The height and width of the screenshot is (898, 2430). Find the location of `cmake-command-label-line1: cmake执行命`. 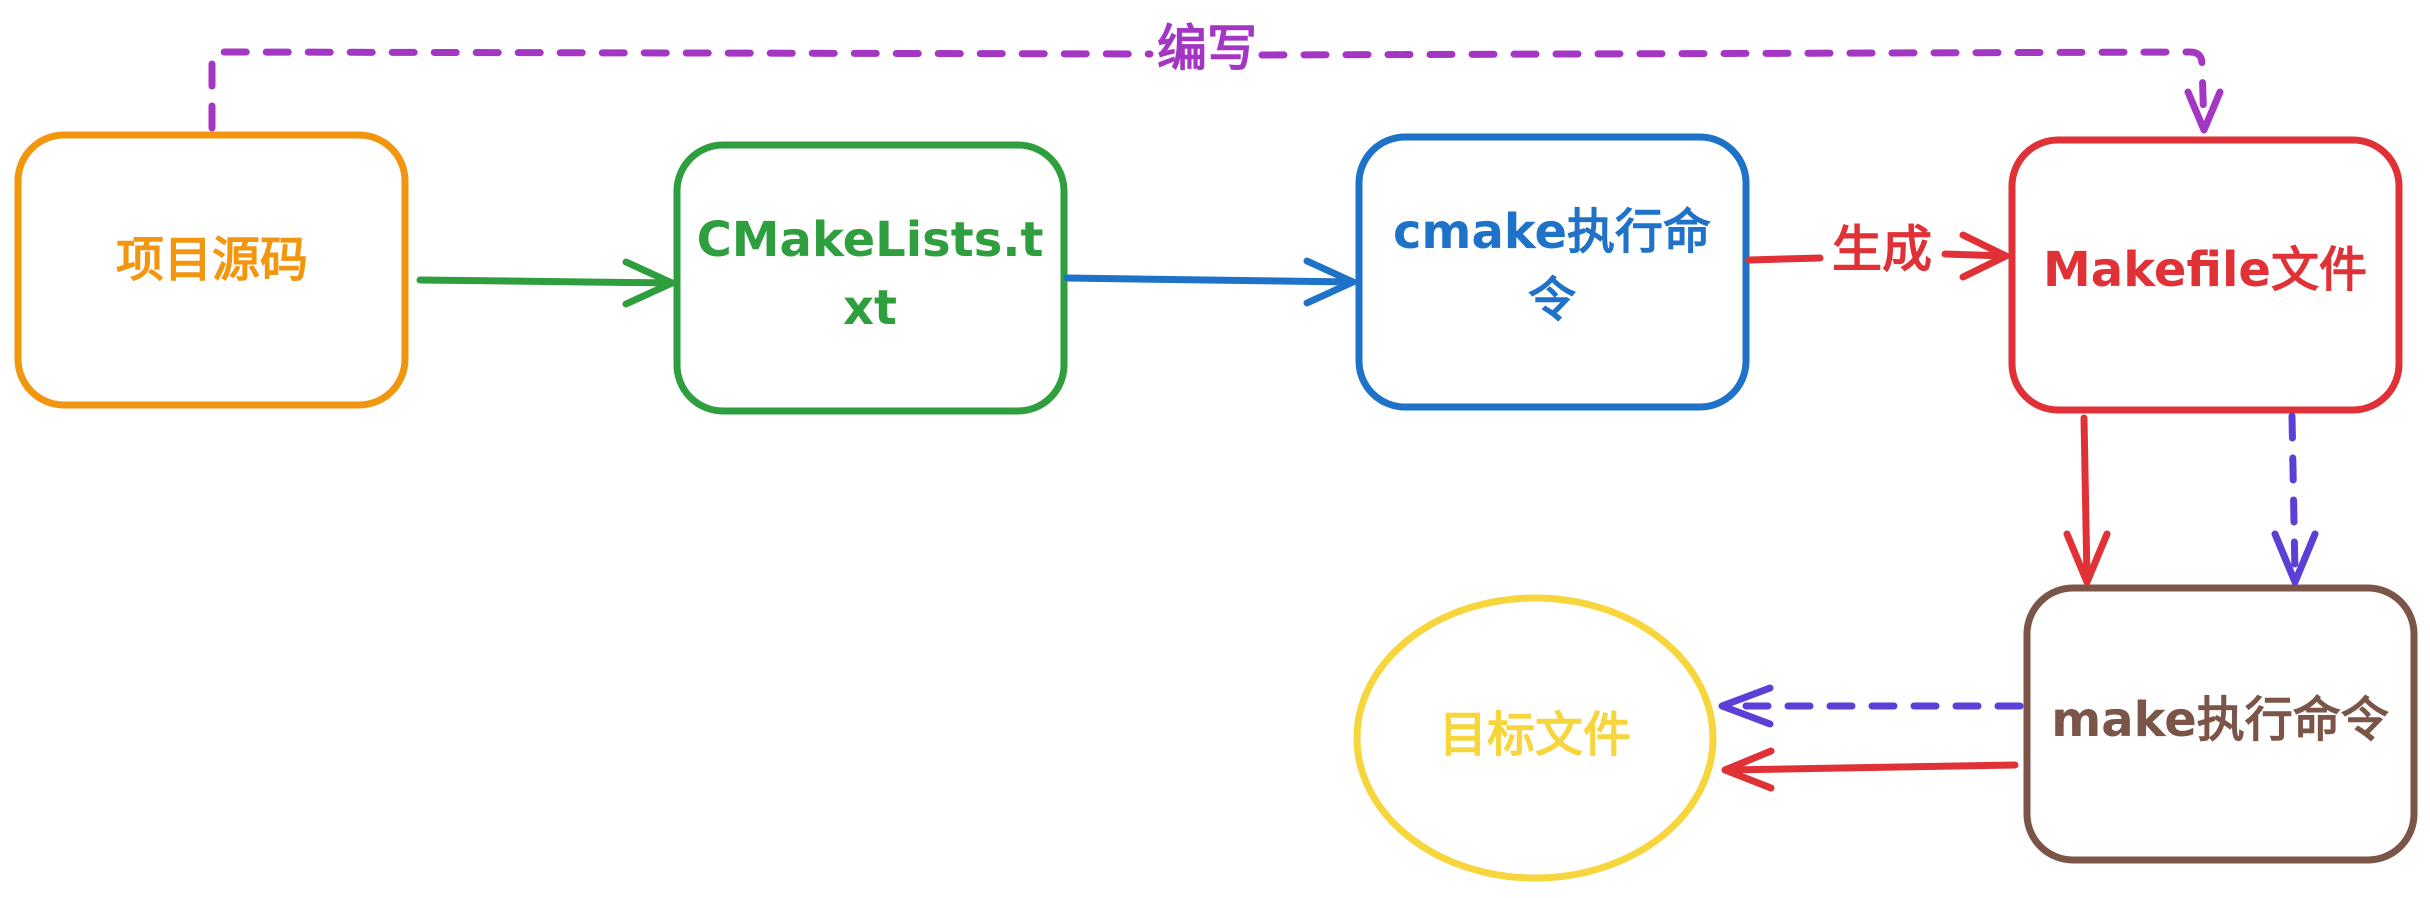

cmake-command-label-line1: cmake执行命 is located at coordinates (1552, 232).